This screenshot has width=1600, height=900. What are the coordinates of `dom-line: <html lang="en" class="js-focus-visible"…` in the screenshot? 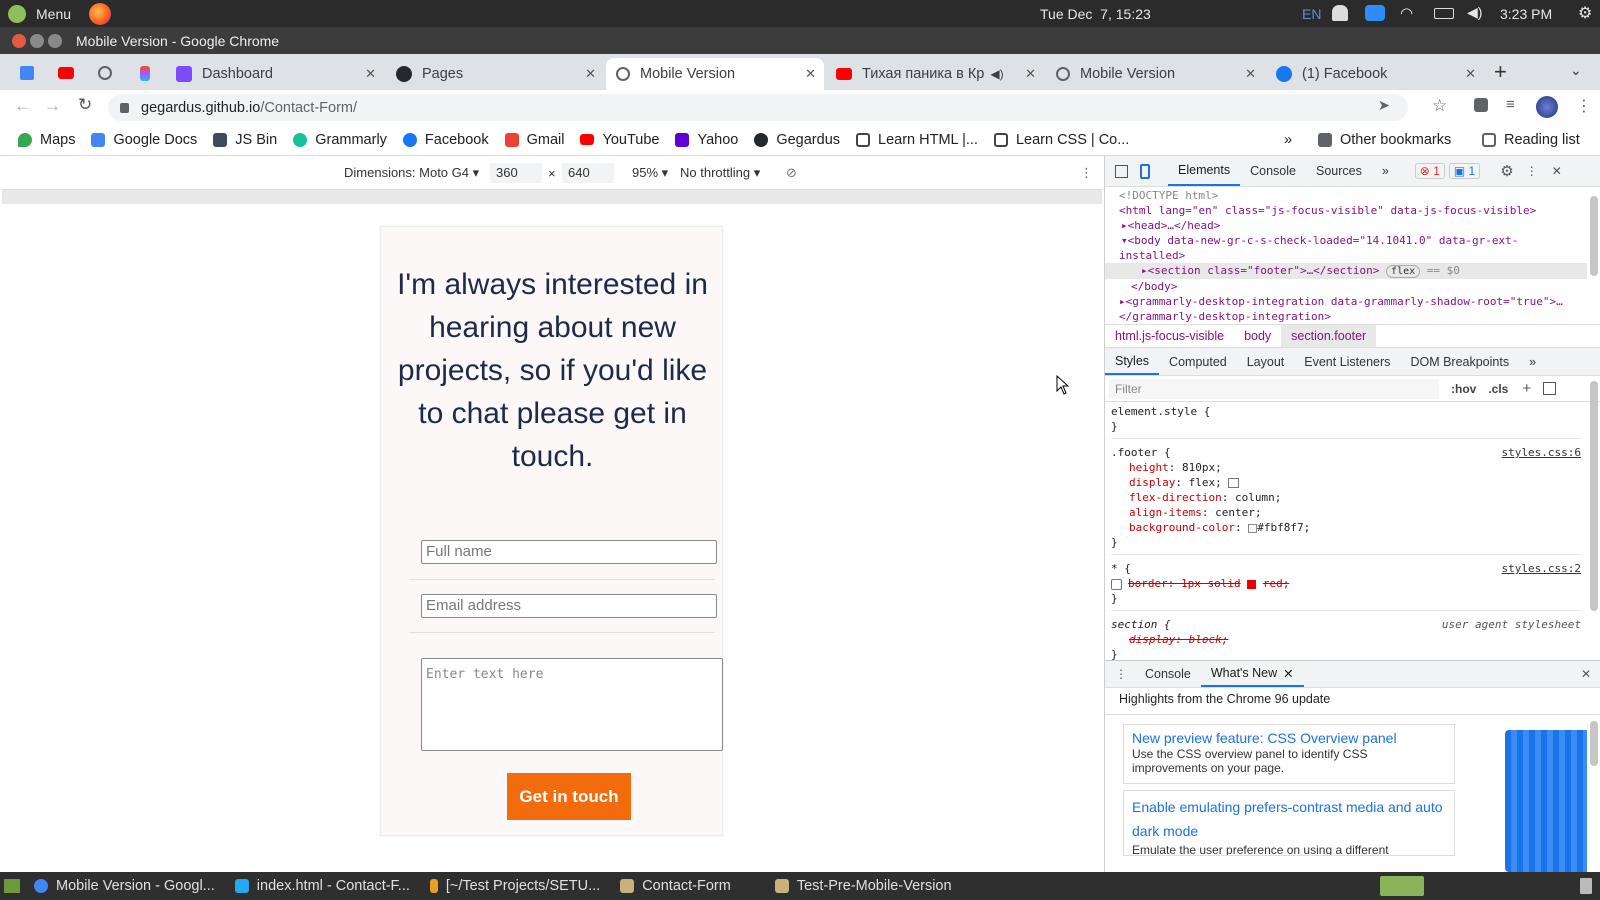 It's located at (1353, 210).